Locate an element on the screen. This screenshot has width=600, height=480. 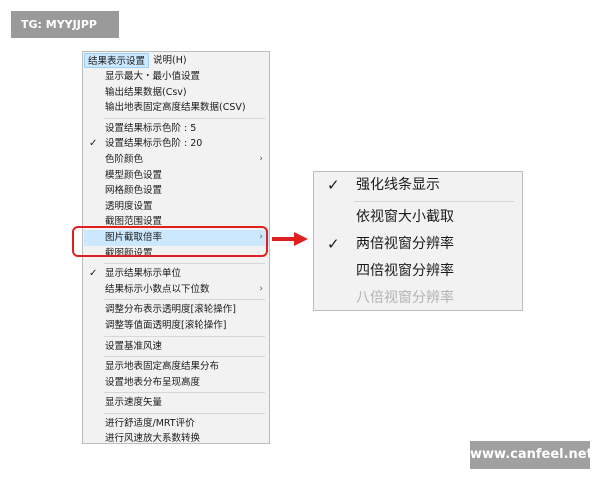
menu-item-comfort-mrt: 进行舒适度/MRT评价 is located at coordinates (176, 424).